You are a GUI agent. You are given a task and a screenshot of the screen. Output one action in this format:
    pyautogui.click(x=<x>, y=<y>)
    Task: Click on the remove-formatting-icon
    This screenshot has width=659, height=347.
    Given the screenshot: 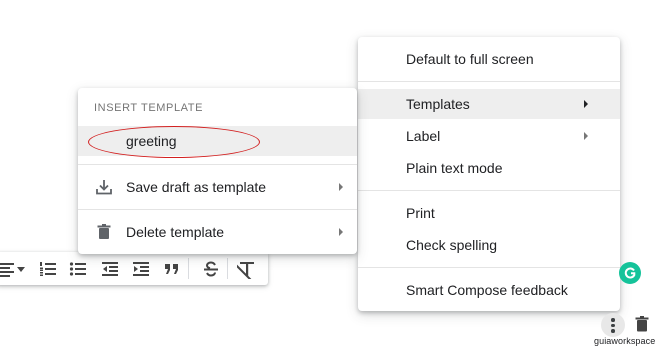 What is the action you would take?
    pyautogui.click(x=247, y=269)
    